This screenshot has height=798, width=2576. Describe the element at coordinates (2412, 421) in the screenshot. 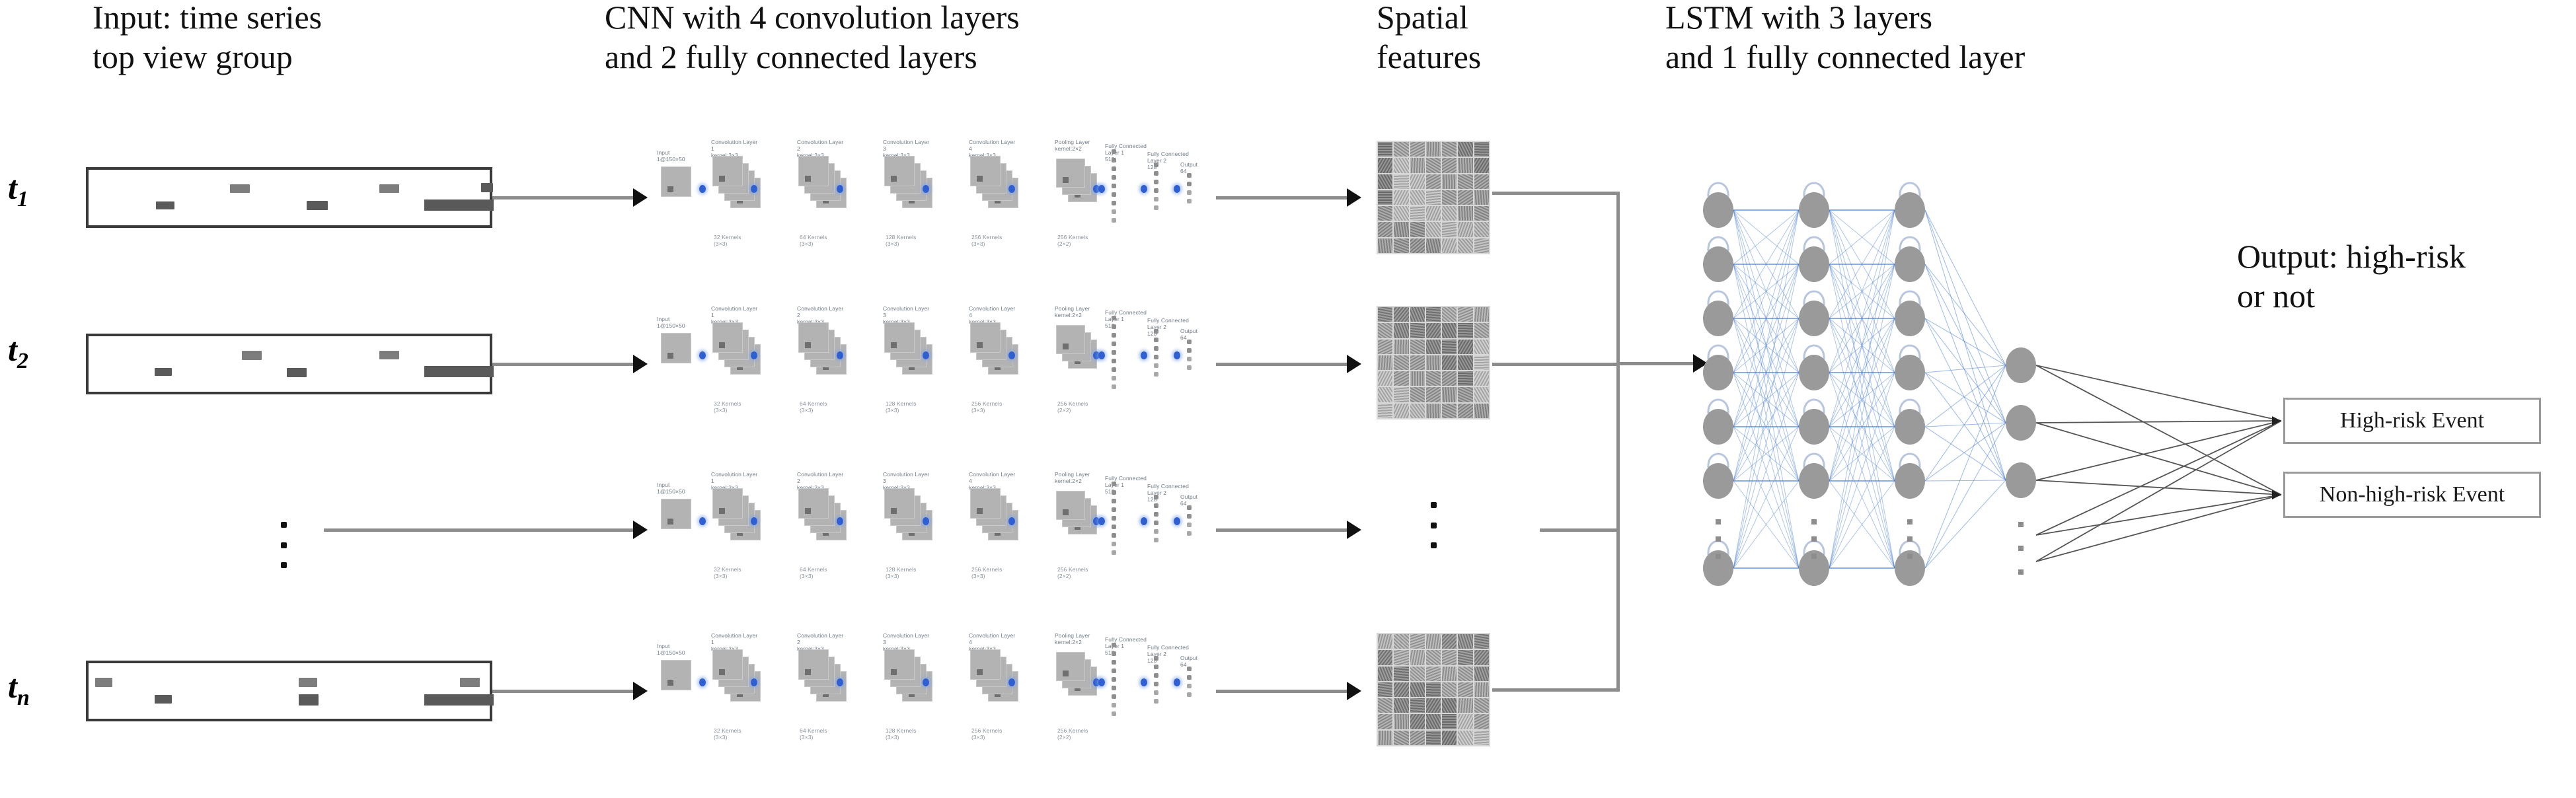

I see `output-box-high-risk: High-risk Event` at that location.